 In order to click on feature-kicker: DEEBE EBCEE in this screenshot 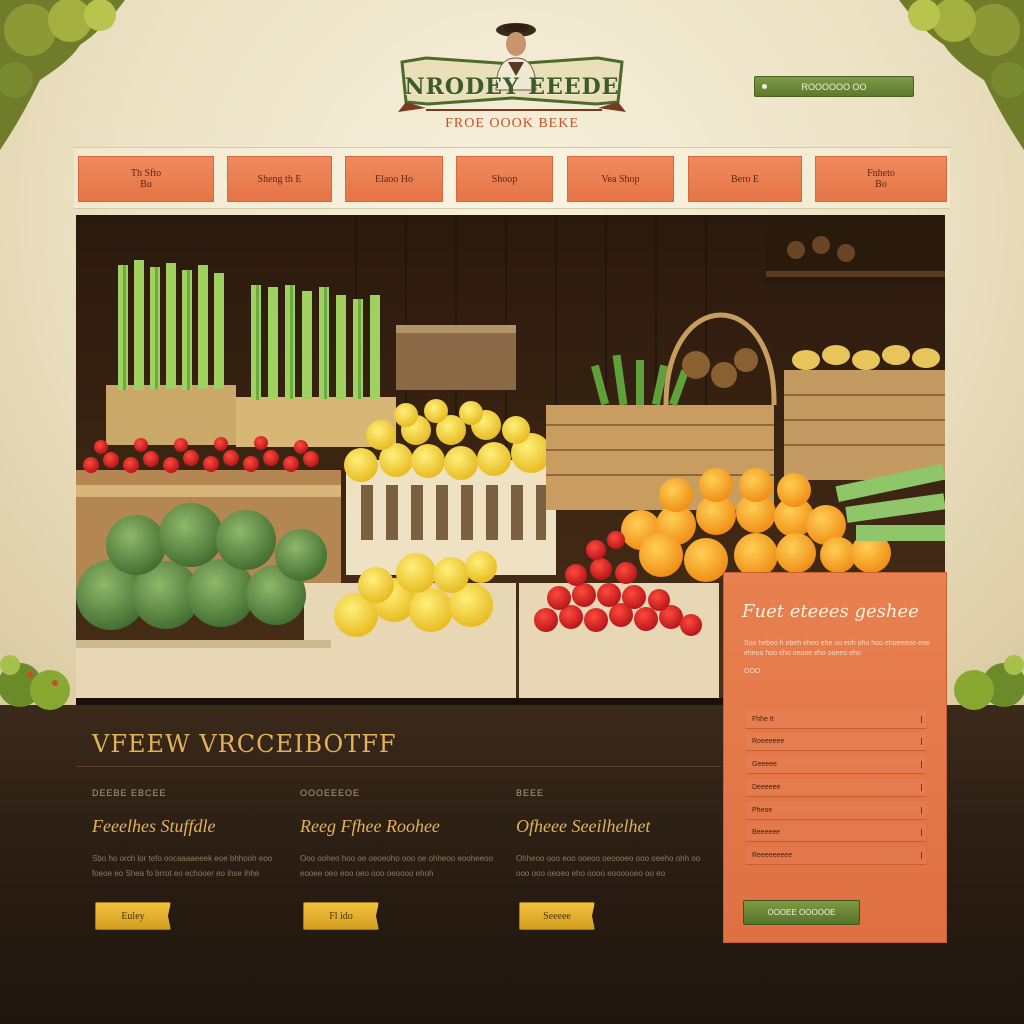, I will do `click(129, 793)`.